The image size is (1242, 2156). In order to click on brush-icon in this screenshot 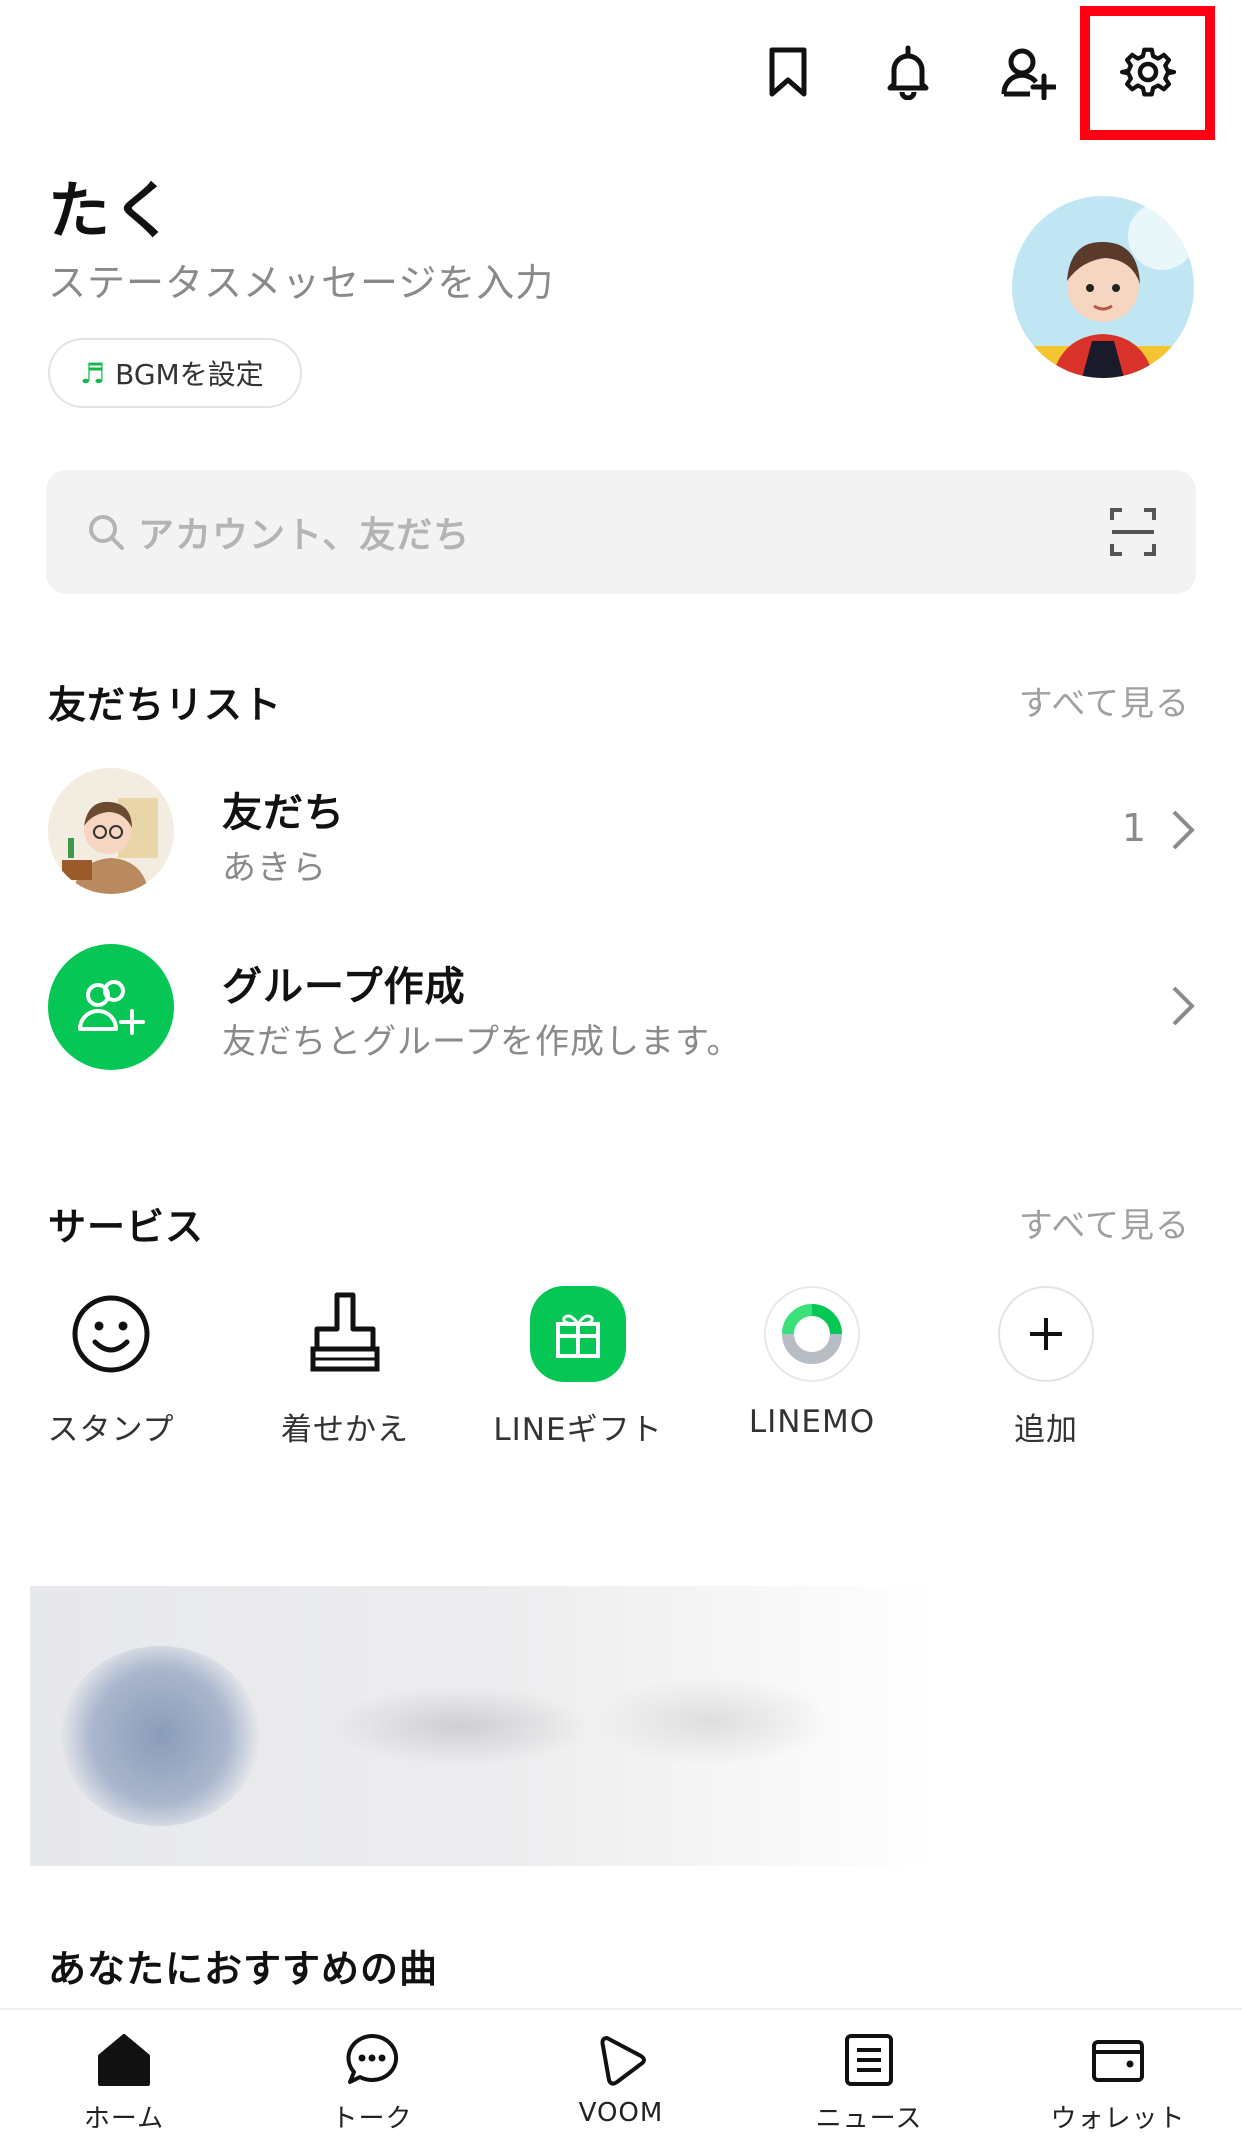, I will do `click(345, 1334)`.